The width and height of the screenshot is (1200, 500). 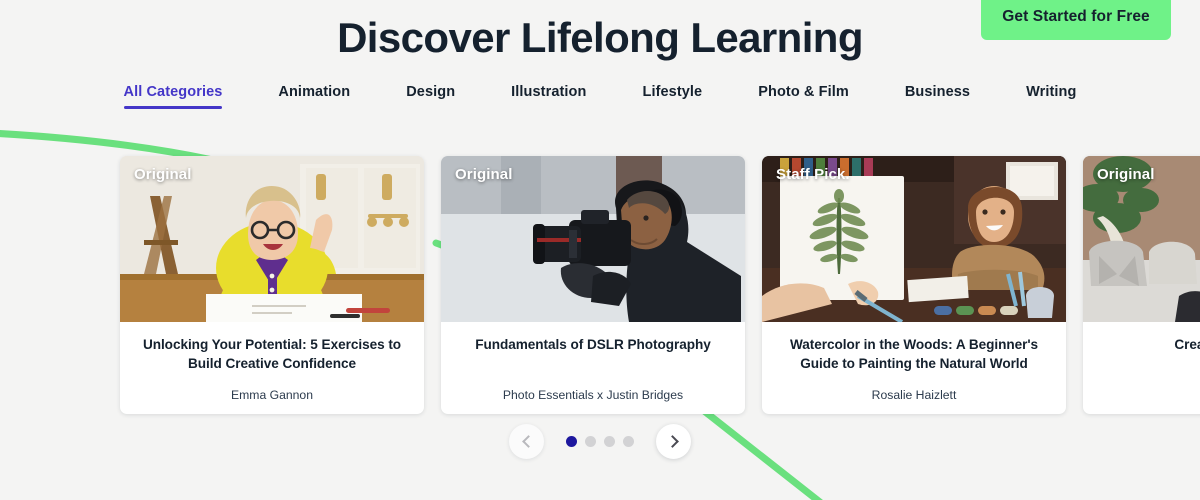 What do you see at coordinates (600, 37) in the screenshot?
I see `page-title: Discover Lifelong Learning` at bounding box center [600, 37].